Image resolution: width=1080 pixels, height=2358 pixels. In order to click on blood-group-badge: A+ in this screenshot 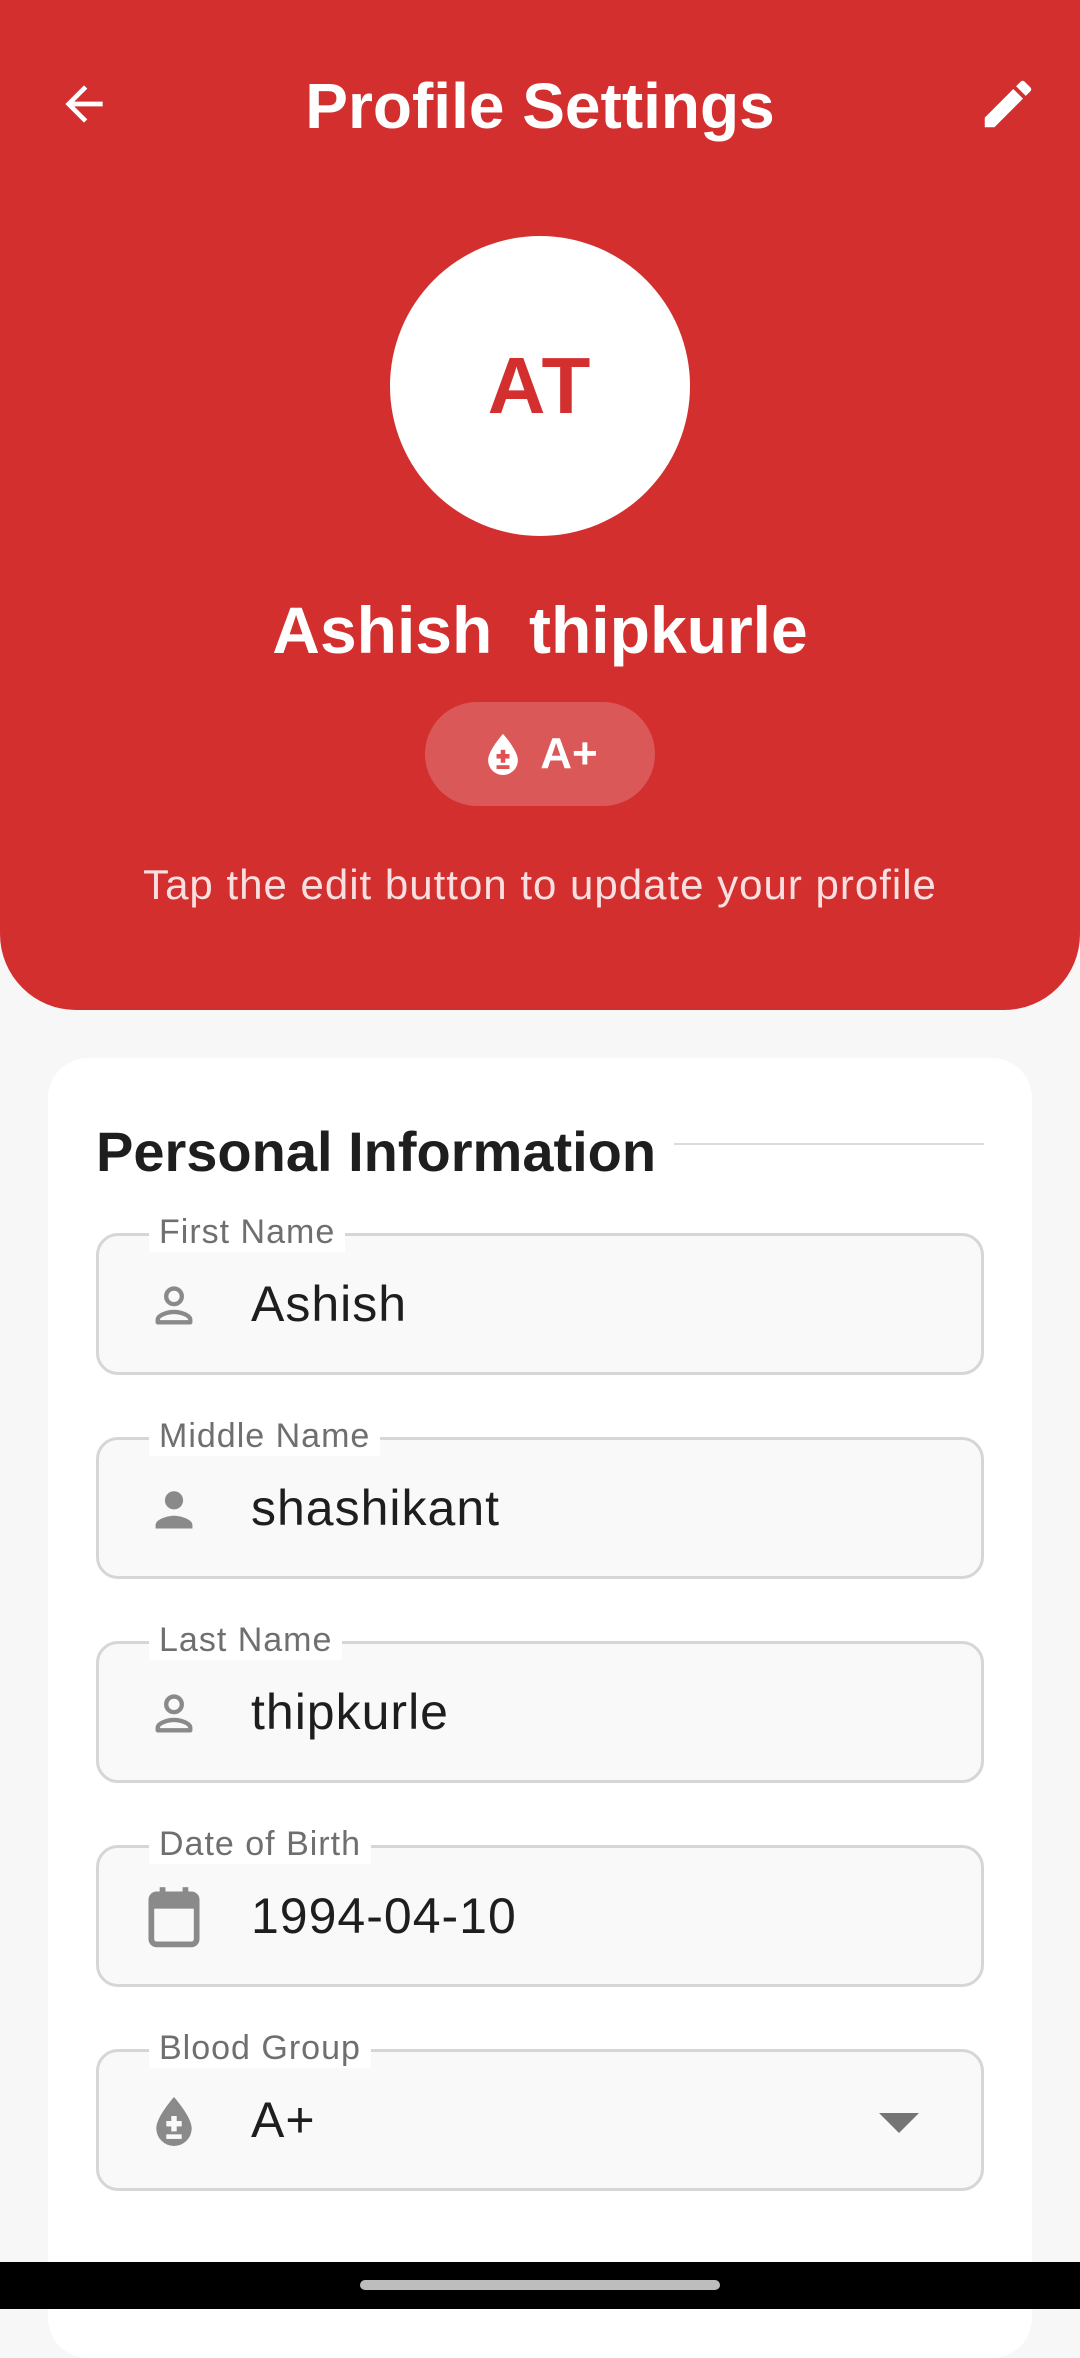, I will do `click(540, 754)`.